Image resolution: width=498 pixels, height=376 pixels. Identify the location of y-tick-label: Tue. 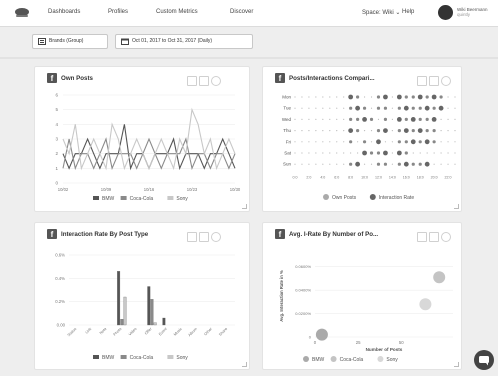
(287, 108).